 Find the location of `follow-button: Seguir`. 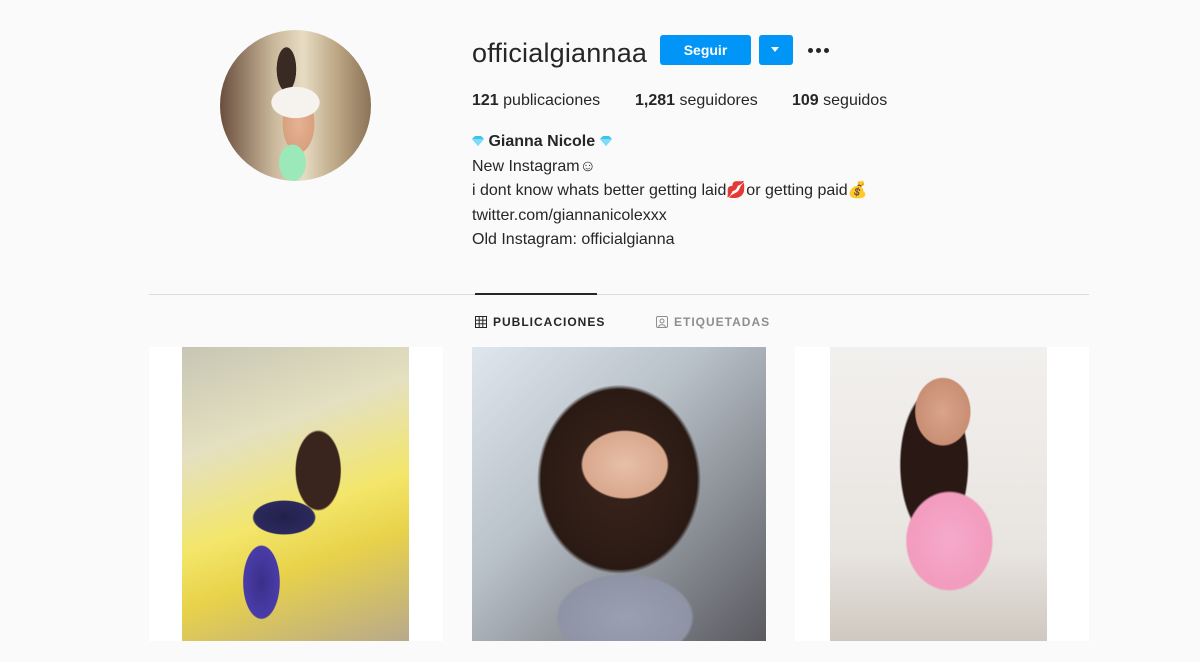

follow-button: Seguir is located at coordinates (705, 50).